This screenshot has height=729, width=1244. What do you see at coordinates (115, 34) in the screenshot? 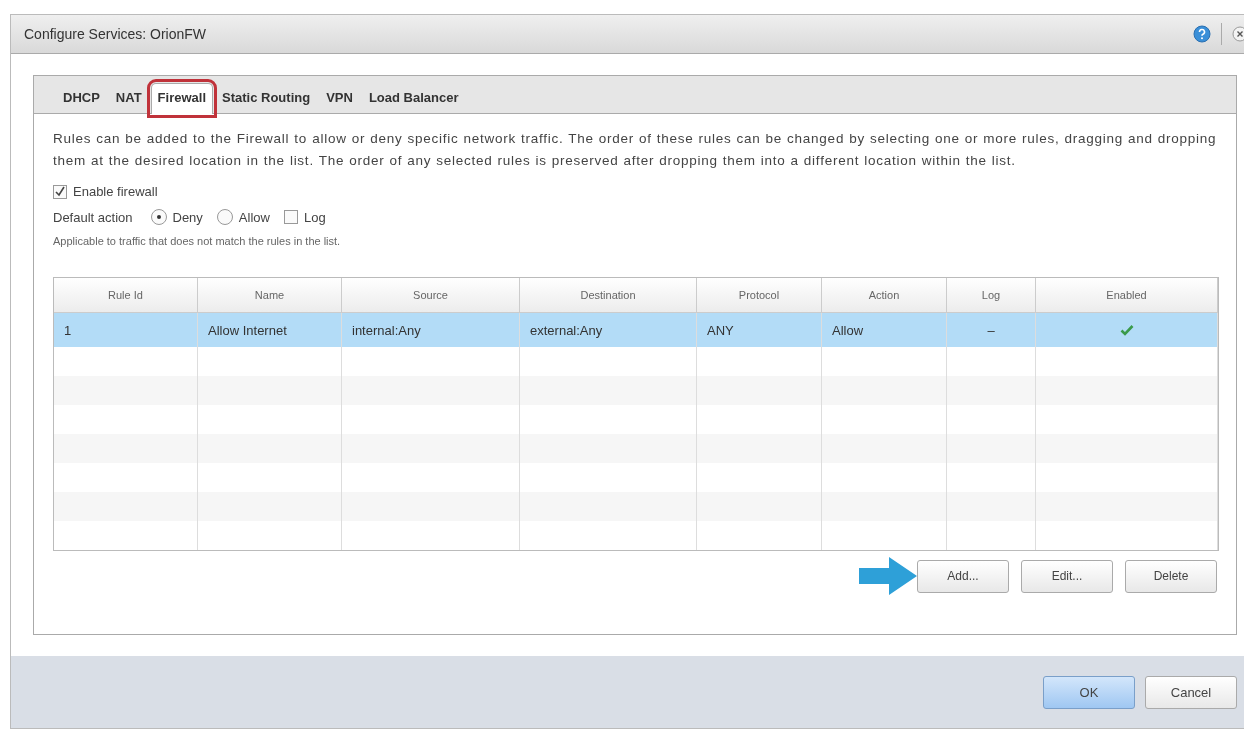
I see `window-title: Configure Services: OrionFW` at bounding box center [115, 34].